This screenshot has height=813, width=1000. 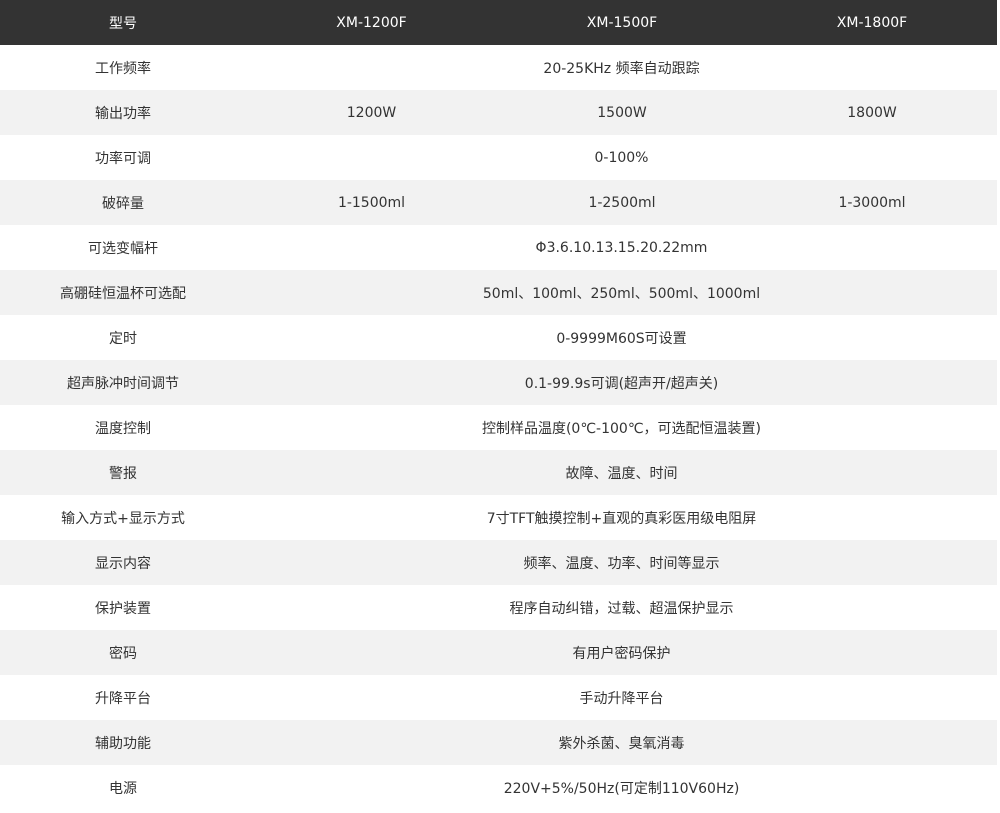 What do you see at coordinates (621, 338) in the screenshot?
I see `row-value: 0-9999M60S可设置` at bounding box center [621, 338].